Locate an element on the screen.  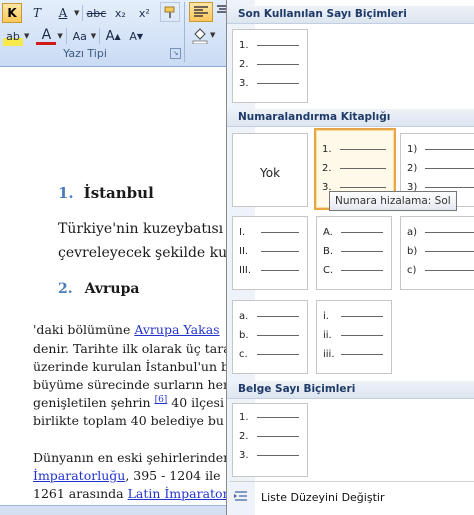
shading-button: ▼ is located at coordinates (207, 35).